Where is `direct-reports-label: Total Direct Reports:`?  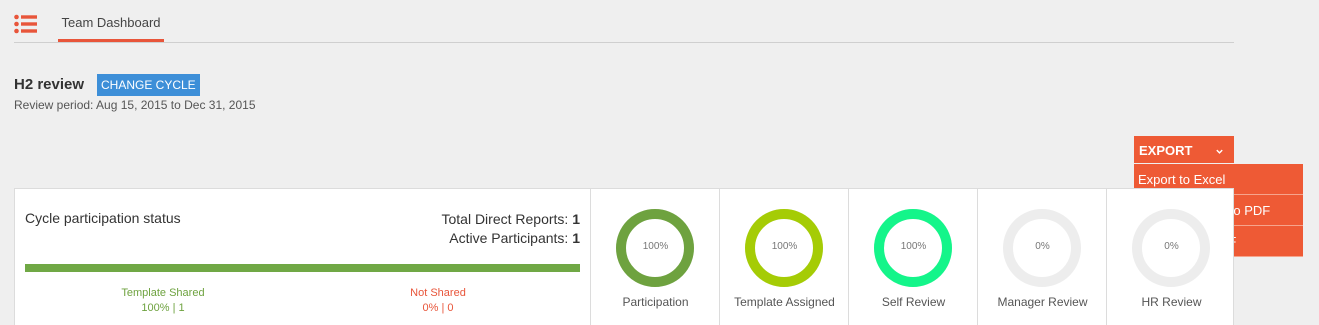
direct-reports-label: Total Direct Reports: is located at coordinates (507, 219).